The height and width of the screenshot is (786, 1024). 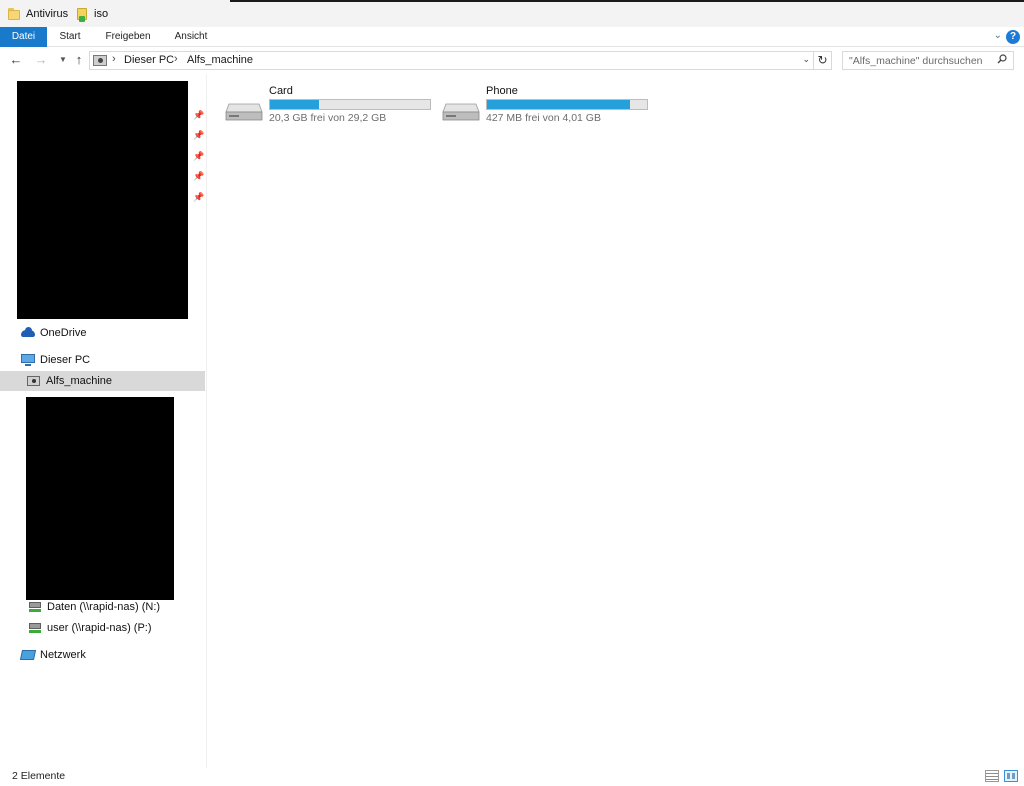 I want to click on drive-tile-card: Card 20,3 GB frei von 29,2 GB, so click(x=330, y=105).